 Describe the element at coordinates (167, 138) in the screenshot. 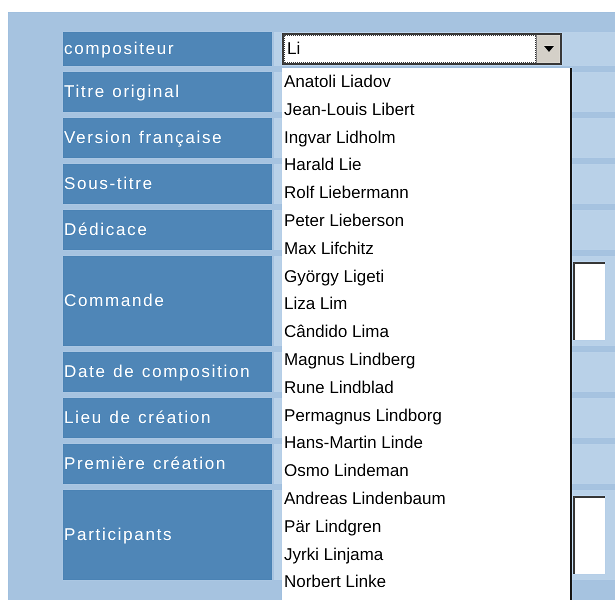

I see `field-label: Version française` at that location.